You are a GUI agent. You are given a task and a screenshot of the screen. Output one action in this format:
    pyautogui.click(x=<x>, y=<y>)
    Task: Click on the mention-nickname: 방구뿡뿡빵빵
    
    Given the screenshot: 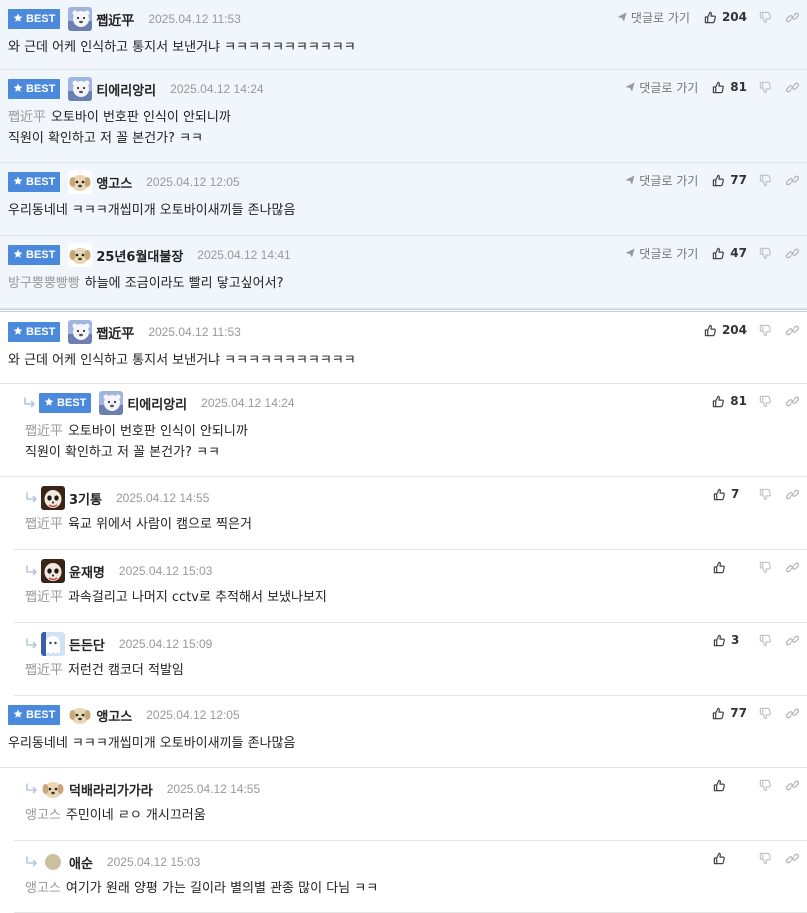 What is the action you would take?
    pyautogui.click(x=44, y=283)
    